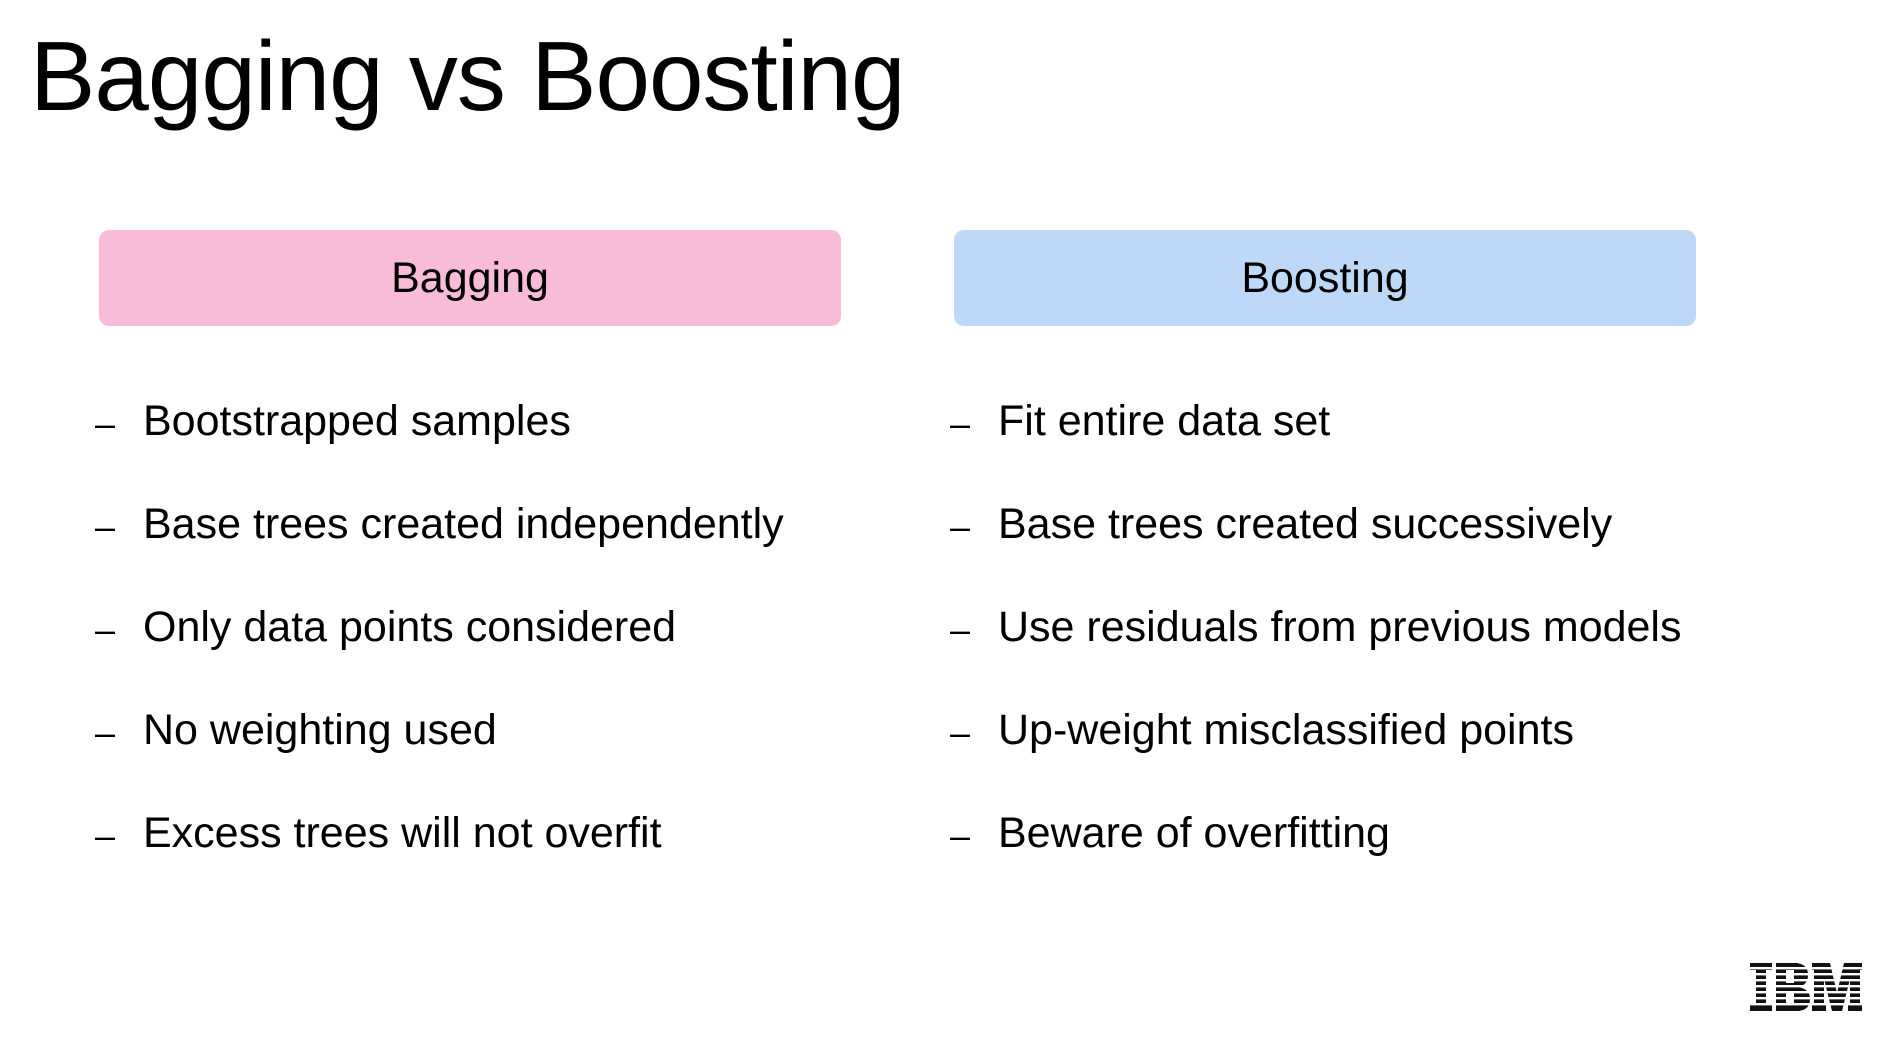 The height and width of the screenshot is (1048, 1892). I want to click on bullet-text: Beware of overfitting, so click(1194, 833).